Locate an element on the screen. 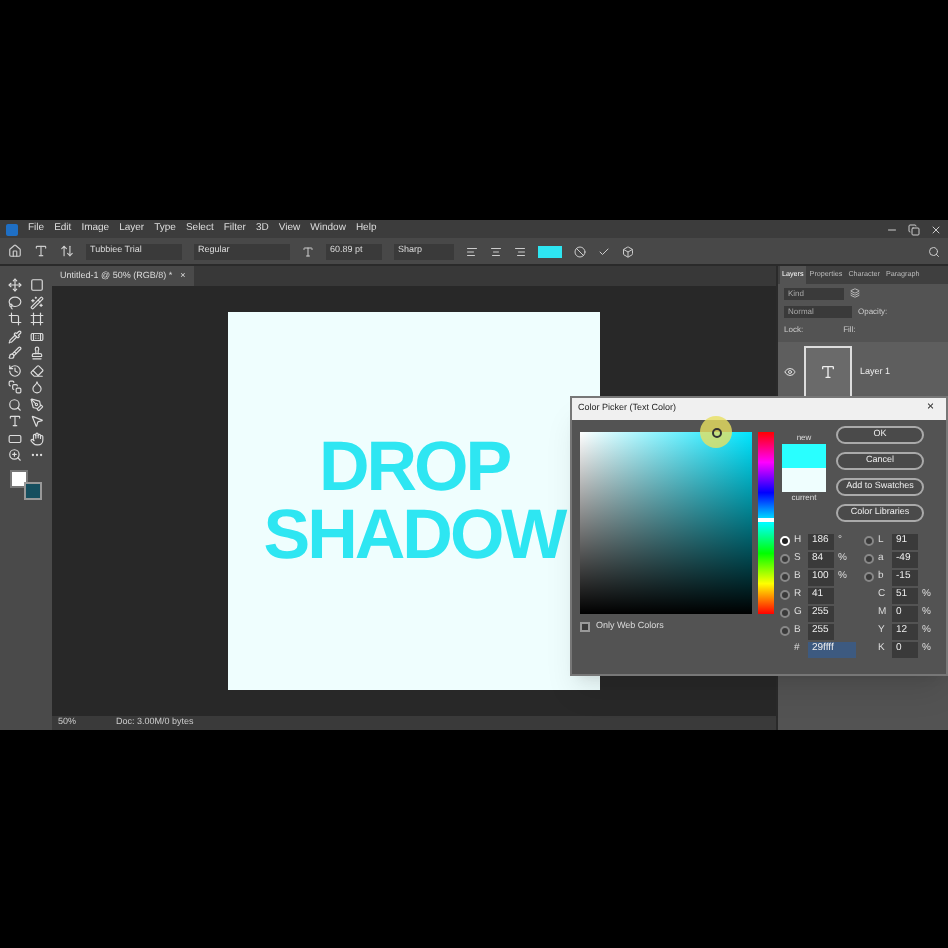 This screenshot has width=948, height=948. lasso-icon is located at coordinates (15, 302).